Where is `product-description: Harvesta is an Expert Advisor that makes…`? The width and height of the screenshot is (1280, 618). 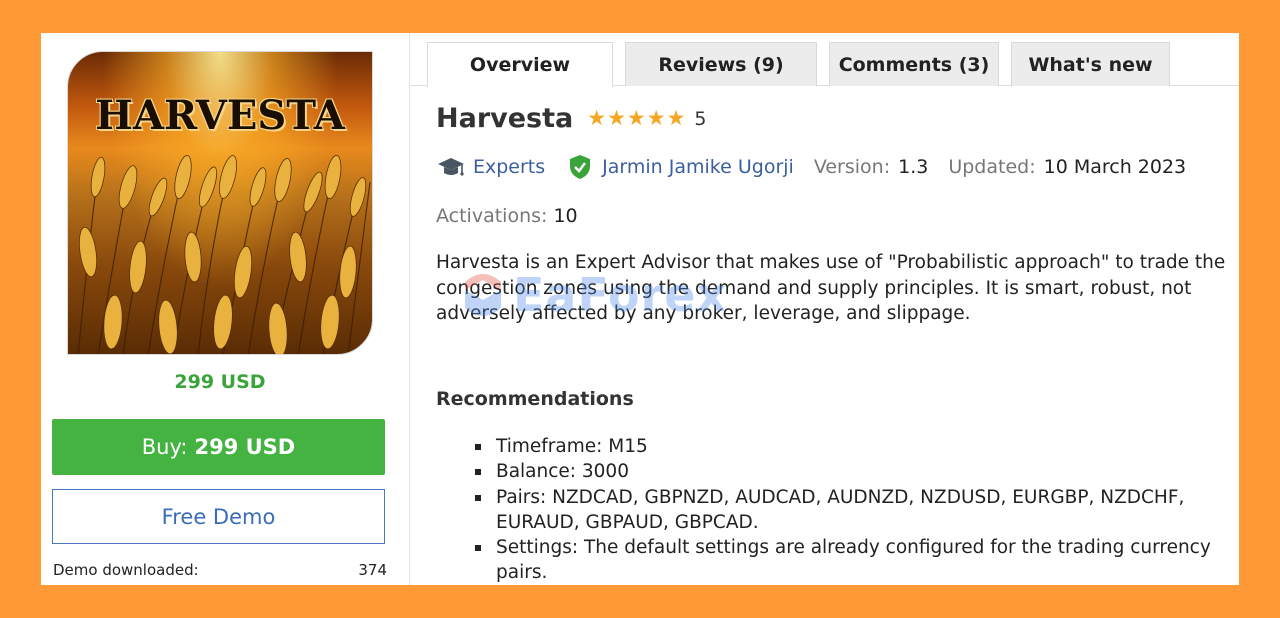
product-description: Harvesta is an Expert Advisor that makes… is located at coordinates (831, 288).